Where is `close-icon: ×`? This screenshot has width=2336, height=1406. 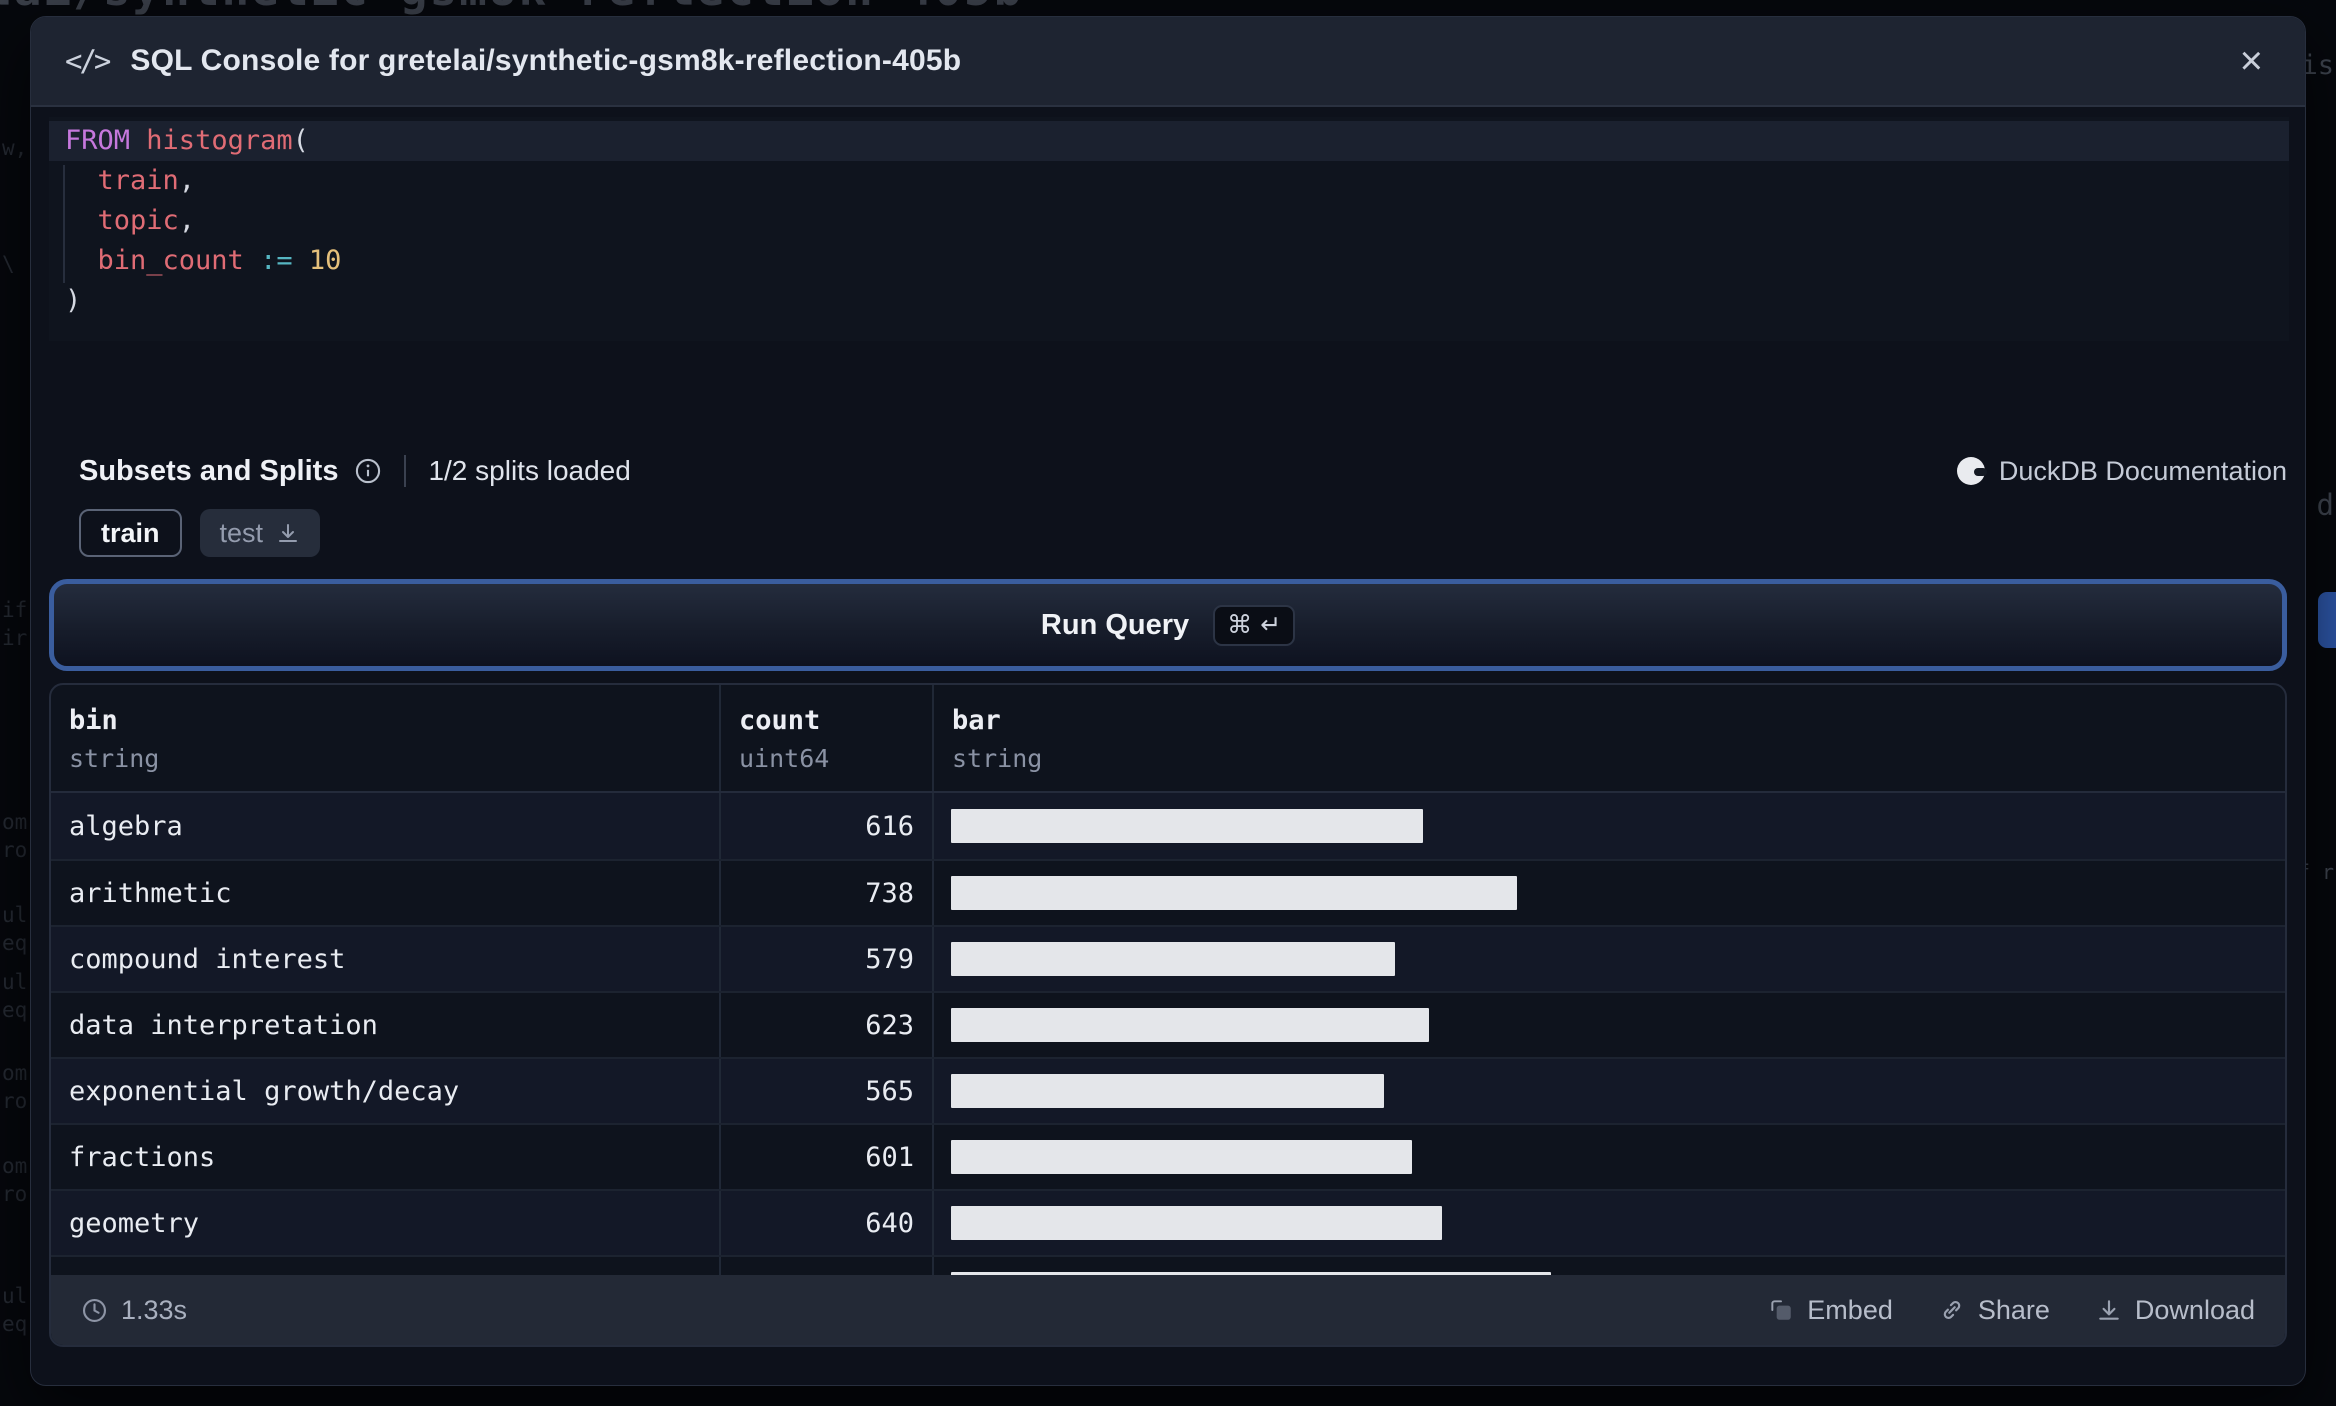
close-icon: × is located at coordinates (2251, 61).